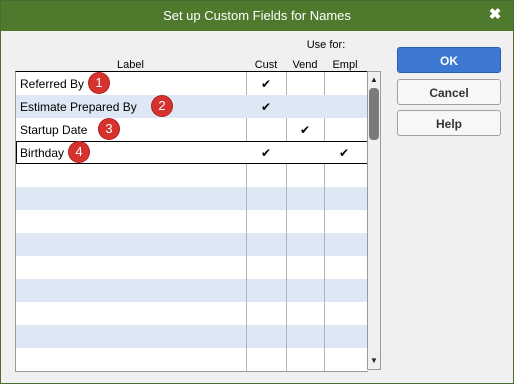 This screenshot has width=514, height=384. Describe the element at coordinates (374, 361) in the screenshot. I see `scroll-down-icon: ▼` at that location.